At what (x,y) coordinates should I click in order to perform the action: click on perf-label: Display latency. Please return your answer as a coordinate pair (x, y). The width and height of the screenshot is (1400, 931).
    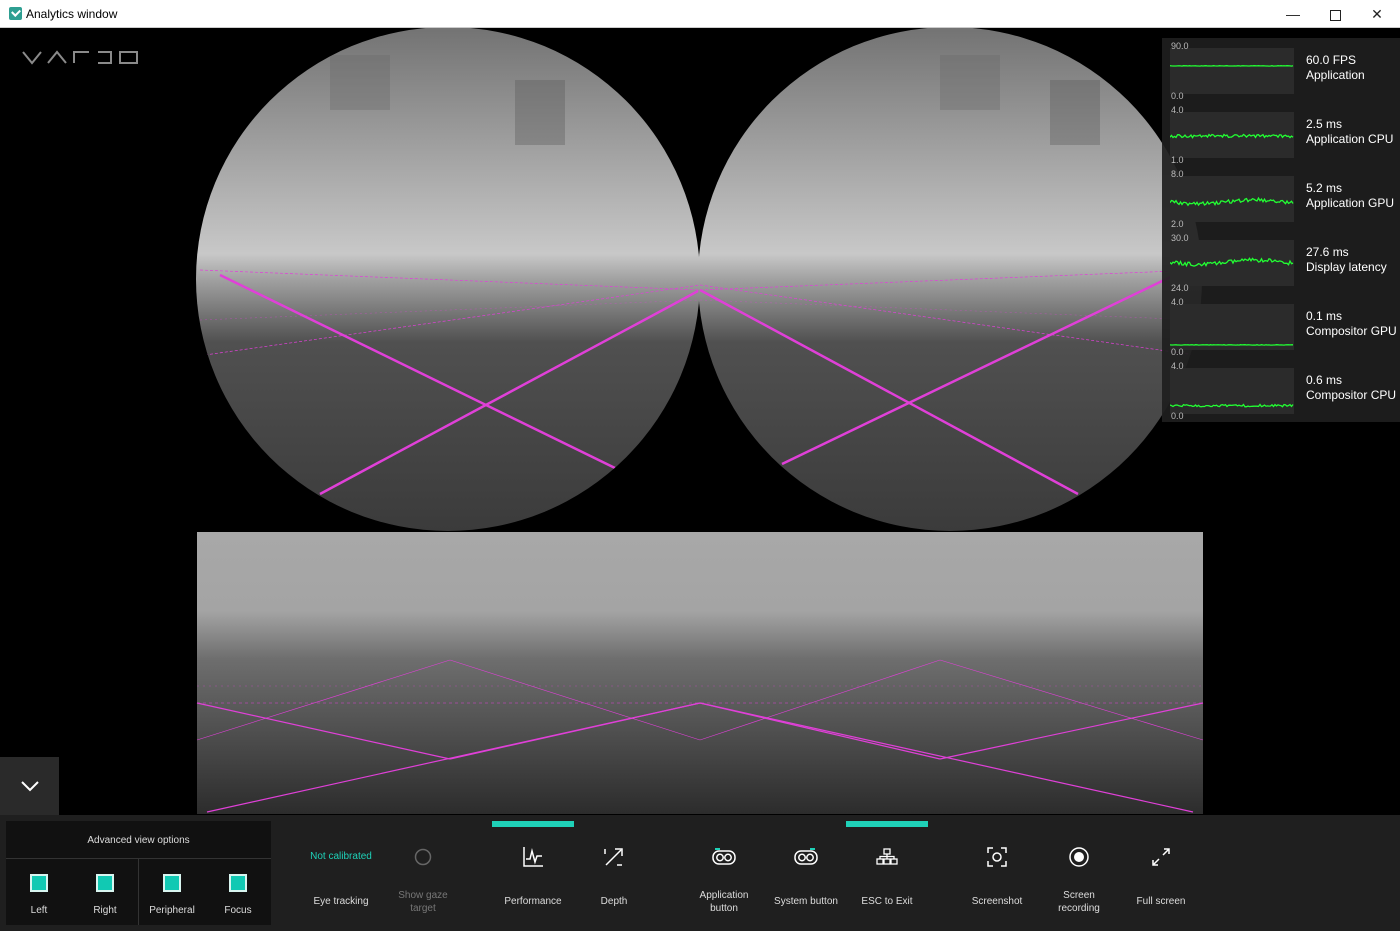
    Looking at the image, I should click on (1346, 267).